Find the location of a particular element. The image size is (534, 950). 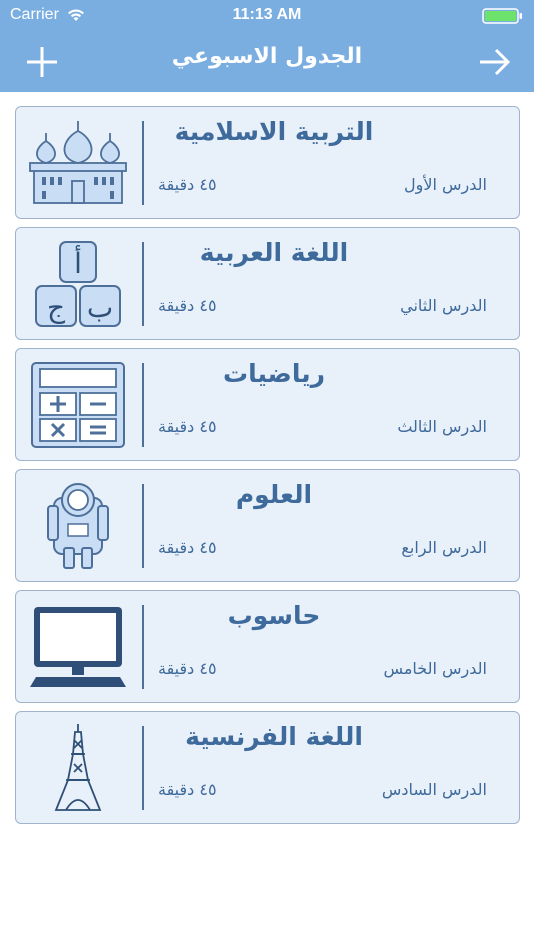

battery-icon is located at coordinates (503, 18).